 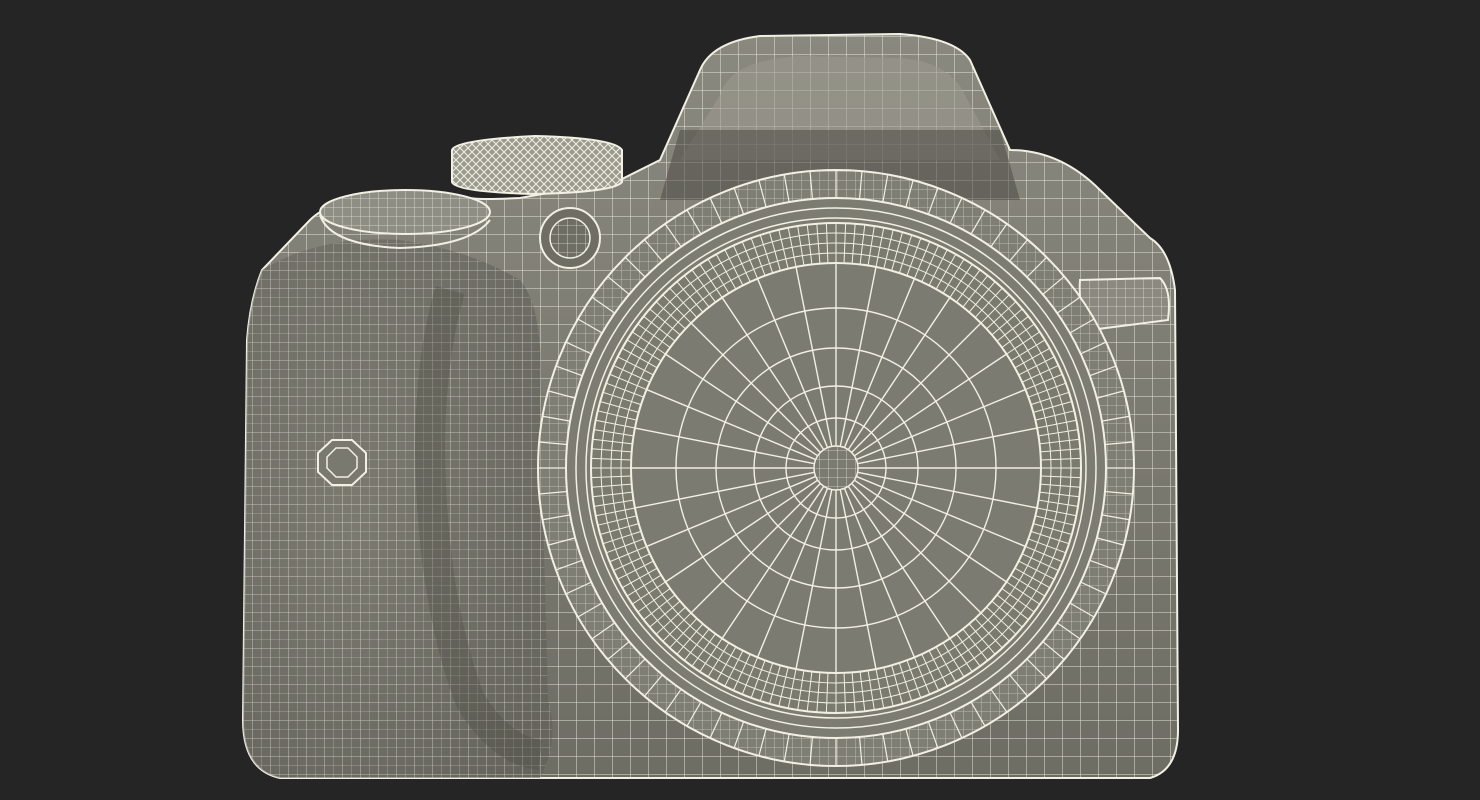 What do you see at coordinates (398, 508) in the screenshot?
I see `hand-grip` at bounding box center [398, 508].